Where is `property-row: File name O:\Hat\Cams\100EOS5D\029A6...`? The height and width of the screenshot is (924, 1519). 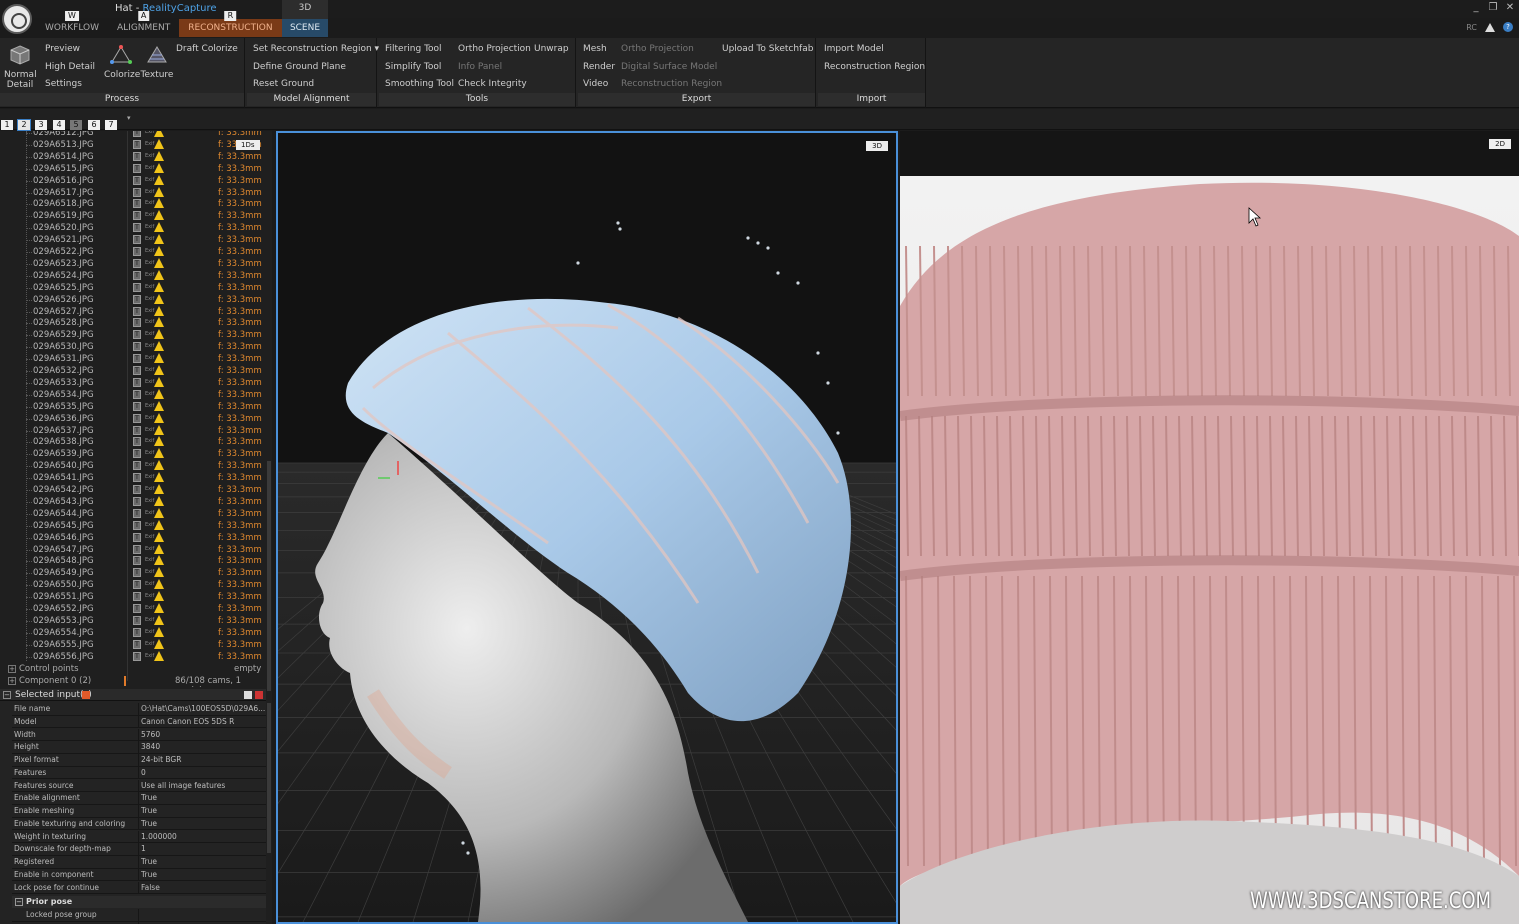
property-row: File name O:\Hat\Cams\100EOS5D\029A6... is located at coordinates (139, 709).